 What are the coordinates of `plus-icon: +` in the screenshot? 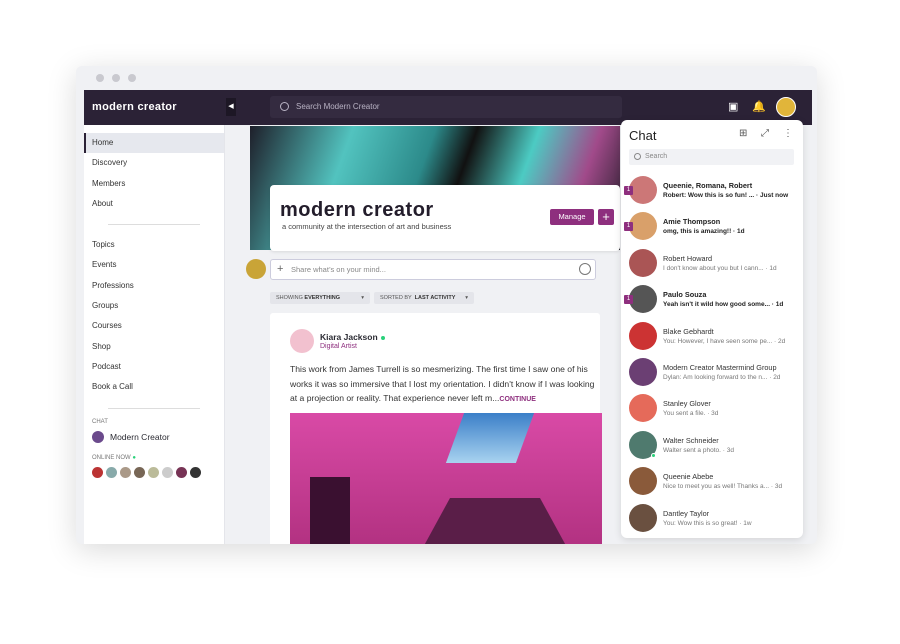 It's located at (280, 269).